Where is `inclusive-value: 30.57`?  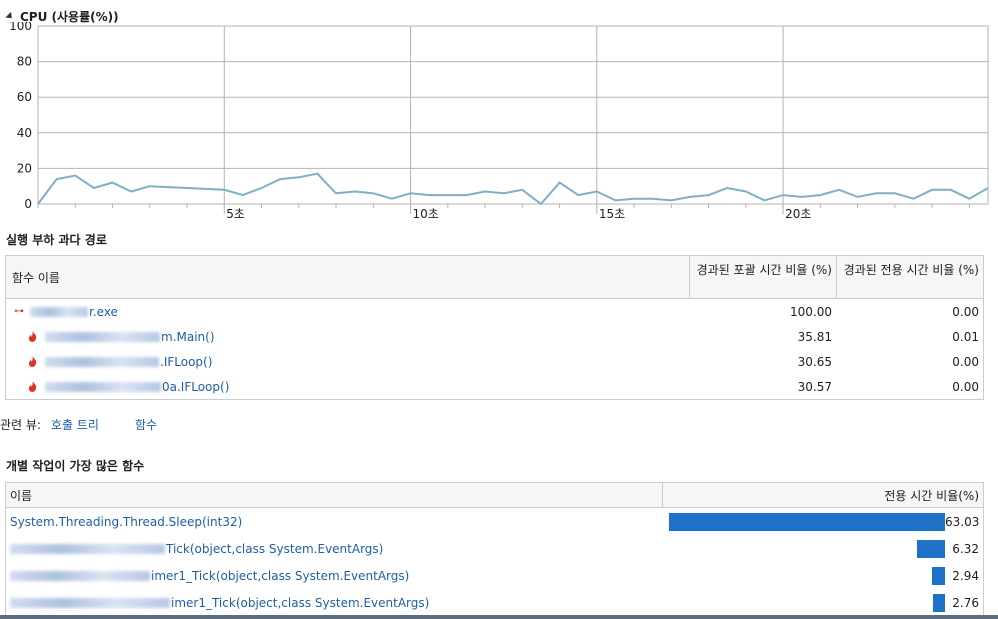
inclusive-value: 30.57 is located at coordinates (814, 386).